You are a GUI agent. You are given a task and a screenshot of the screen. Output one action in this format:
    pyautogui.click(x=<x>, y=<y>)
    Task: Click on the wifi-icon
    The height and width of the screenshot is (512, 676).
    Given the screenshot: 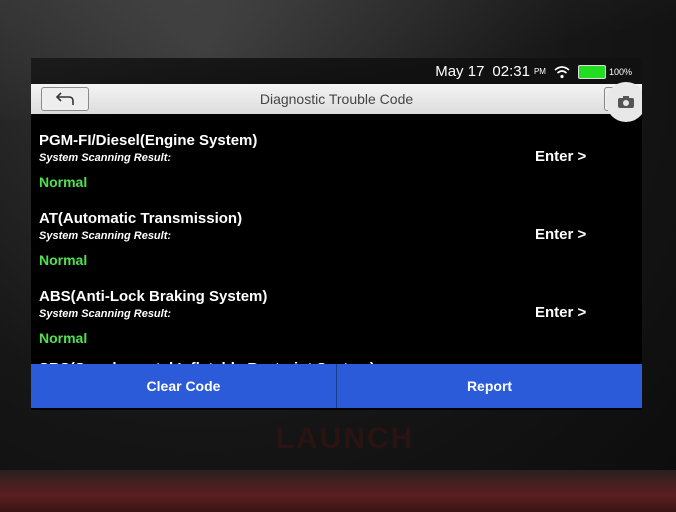 What is the action you would take?
    pyautogui.click(x=562, y=71)
    